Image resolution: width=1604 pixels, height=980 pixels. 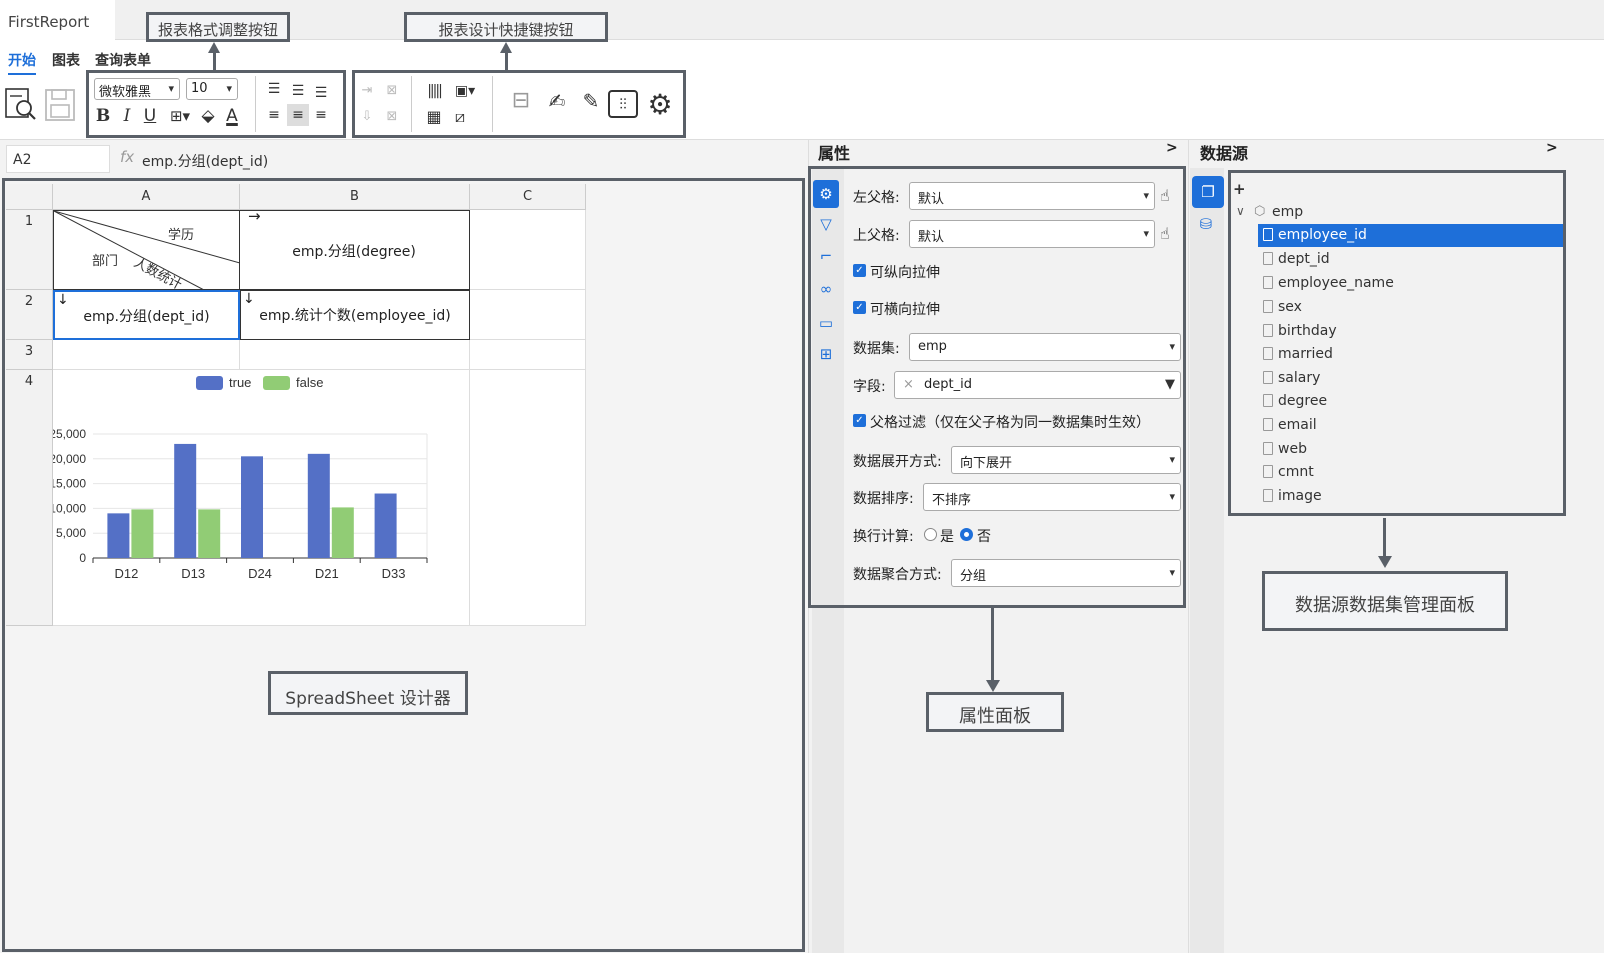 What do you see at coordinates (321, 115) in the screenshot?
I see `align-right-icon: ≡` at bounding box center [321, 115].